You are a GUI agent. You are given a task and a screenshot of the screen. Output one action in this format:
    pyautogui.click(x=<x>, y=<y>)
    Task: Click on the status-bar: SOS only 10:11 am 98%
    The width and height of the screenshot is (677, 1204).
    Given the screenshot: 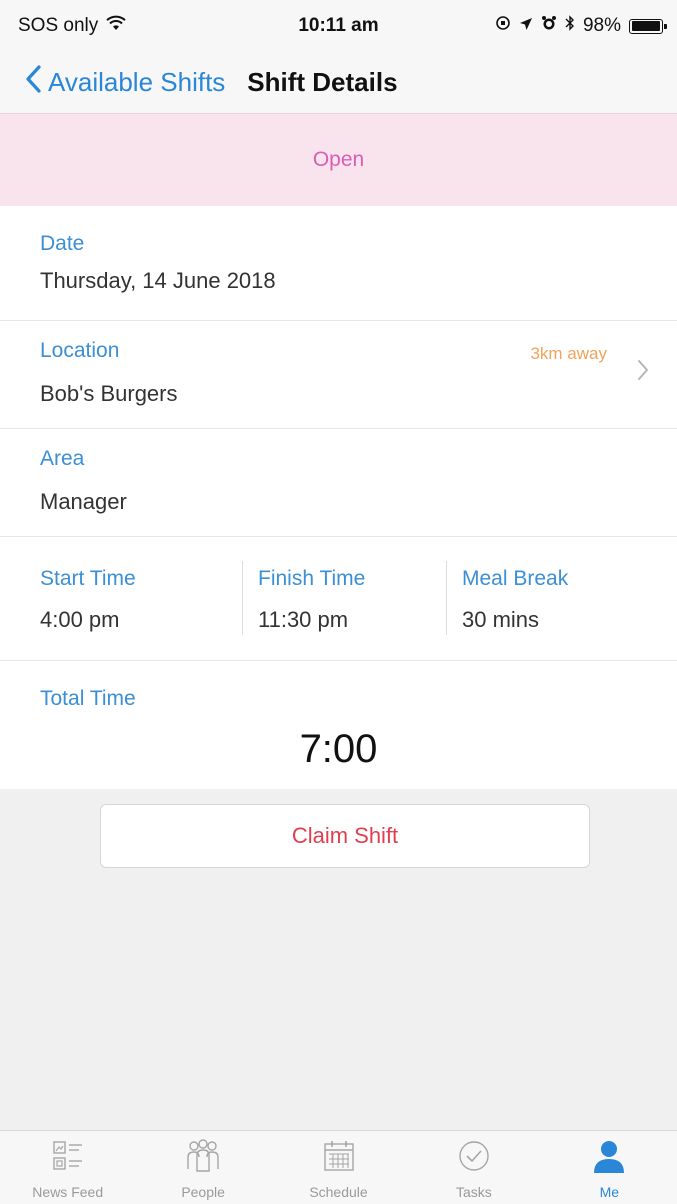 What is the action you would take?
    pyautogui.click(x=338, y=26)
    